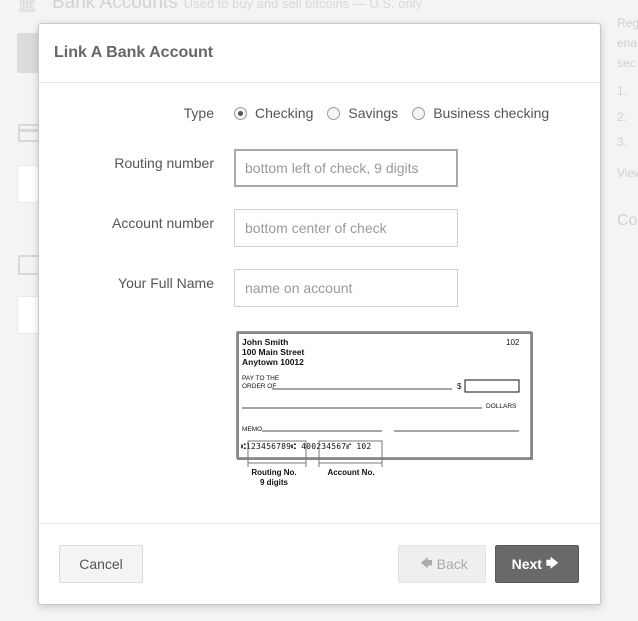 The image size is (638, 621). I want to click on sidebar-heading: Co, so click(627, 220).